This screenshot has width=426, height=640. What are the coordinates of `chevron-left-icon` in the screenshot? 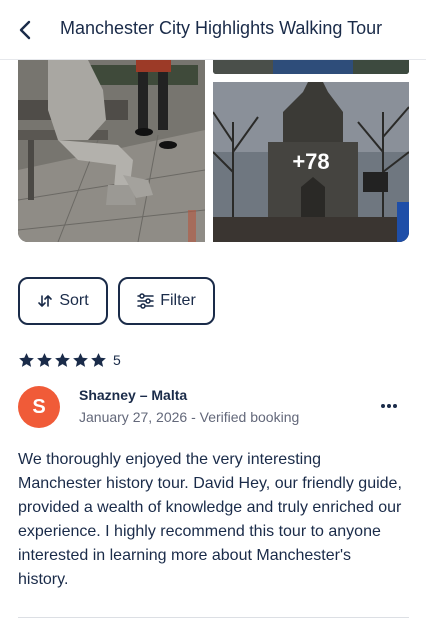 It's located at (25, 30).